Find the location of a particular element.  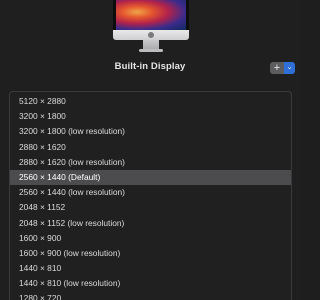

resolution-item: 2880 × 1620 (low resolution) is located at coordinates (150, 162).